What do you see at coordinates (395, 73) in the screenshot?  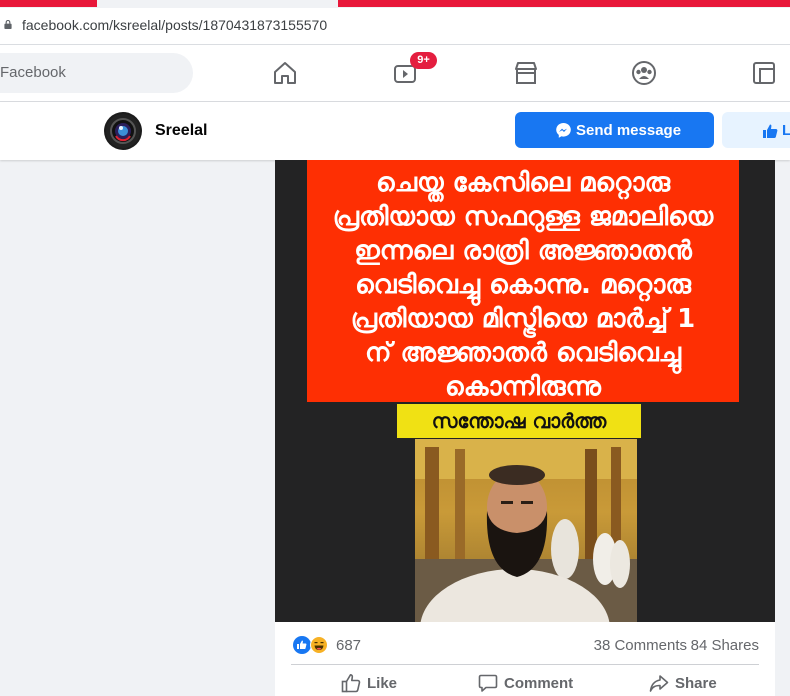 I see `facebook-top-nav: Facebook` at bounding box center [395, 73].